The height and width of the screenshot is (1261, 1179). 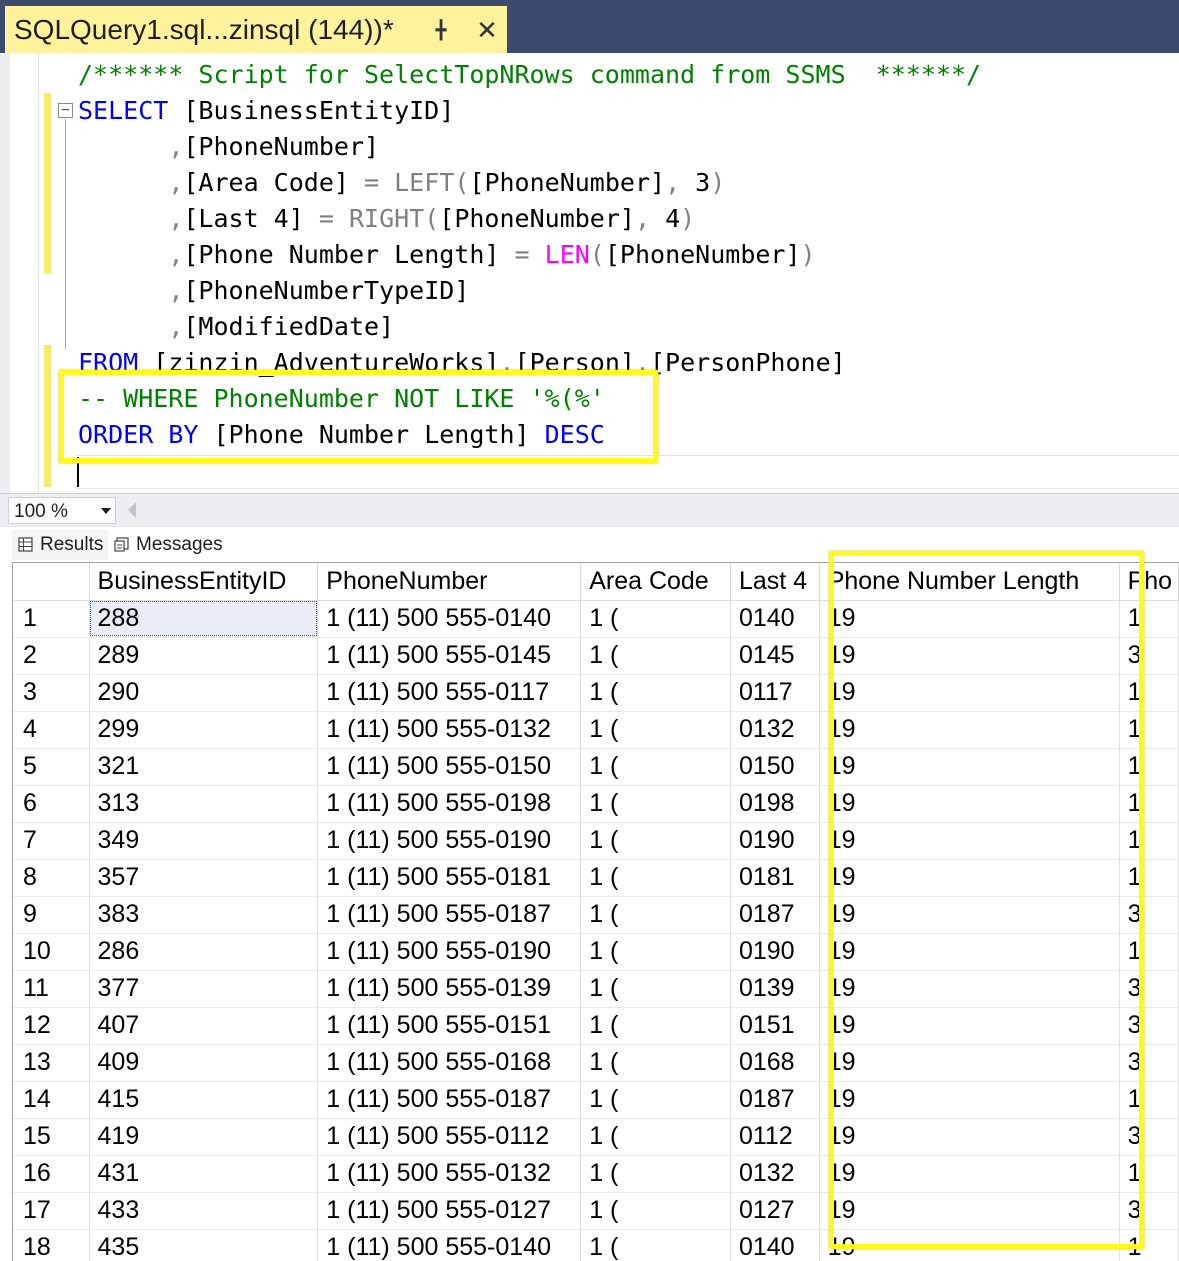 I want to click on row-number: 16, so click(x=51, y=1174).